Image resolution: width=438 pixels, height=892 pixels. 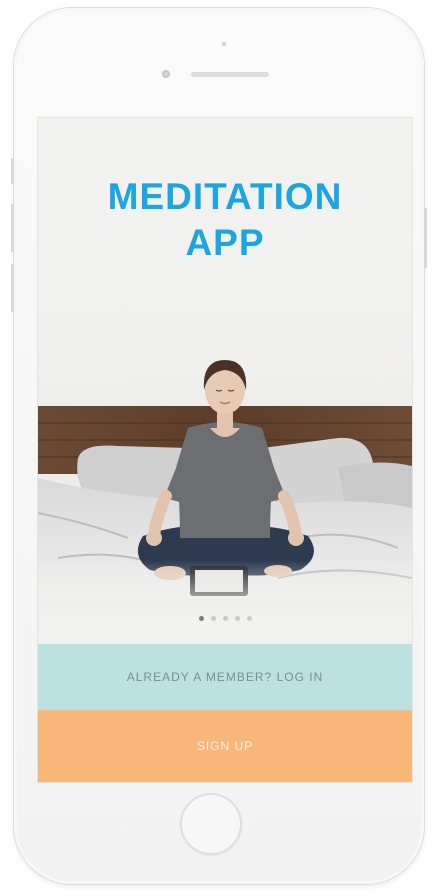 I want to click on earpiece-speaker, so click(x=230, y=74).